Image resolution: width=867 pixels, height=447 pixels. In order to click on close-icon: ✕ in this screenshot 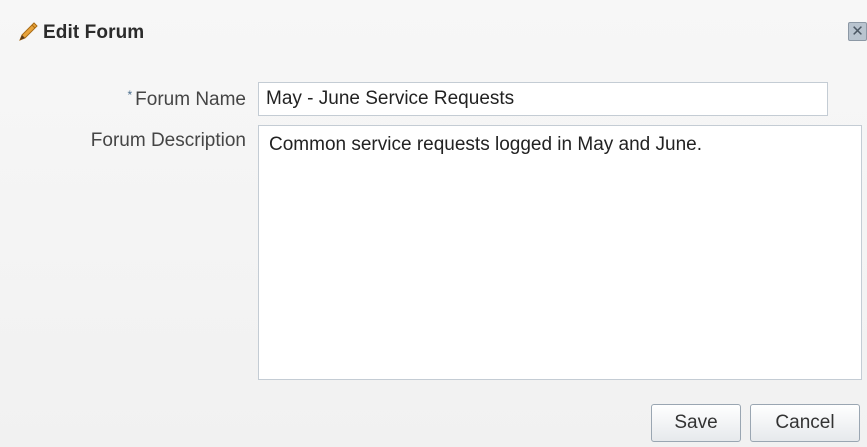, I will do `click(857, 31)`.